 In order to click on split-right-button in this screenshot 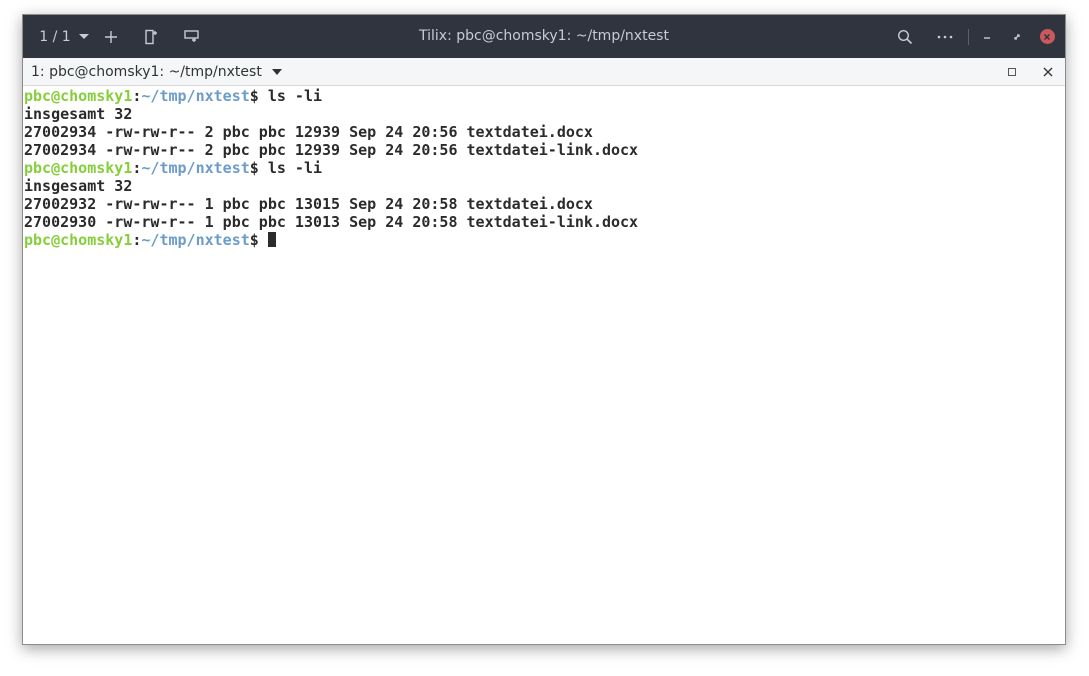, I will do `click(152, 36)`.